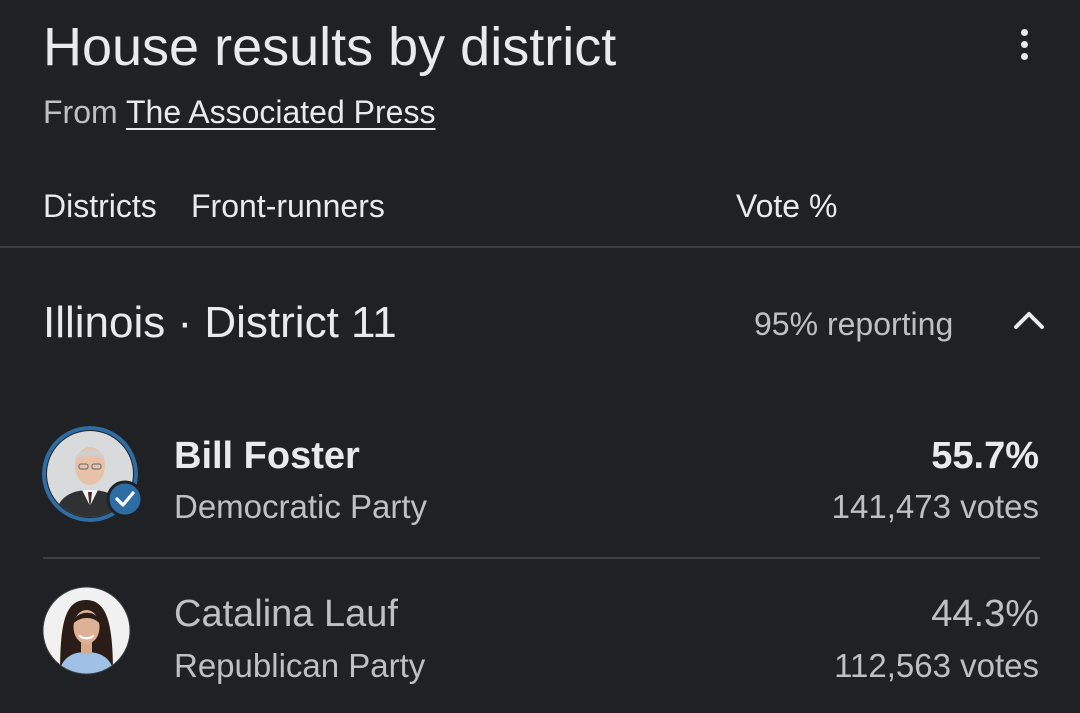 This screenshot has height=713, width=1080. Describe the element at coordinates (540, 247) in the screenshot. I see `header-divider` at that location.